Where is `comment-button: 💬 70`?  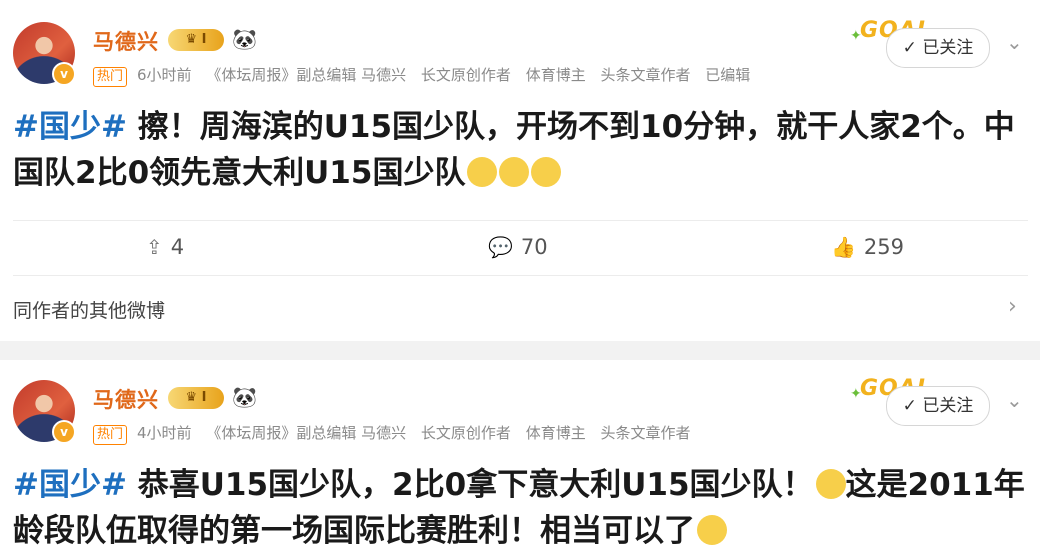 comment-button: 💬 70 is located at coordinates (518, 247).